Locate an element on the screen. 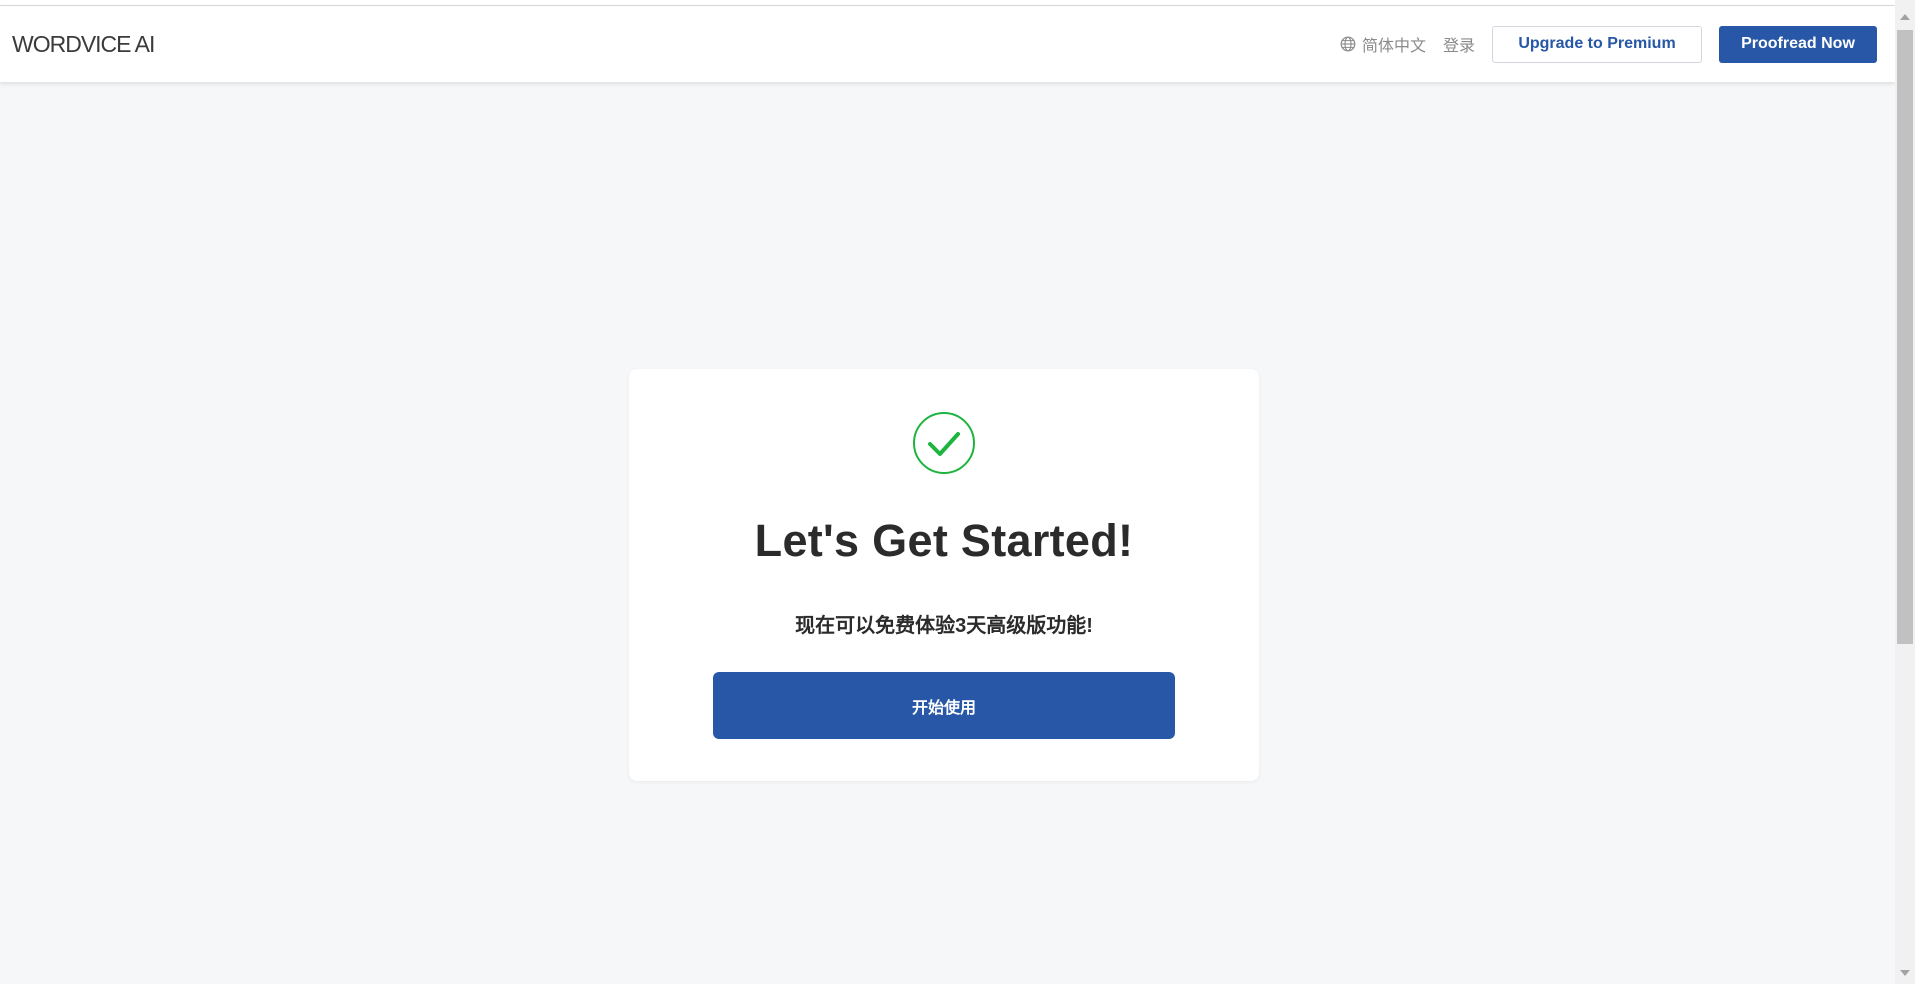  card-title: Let's Get Started! is located at coordinates (944, 540).